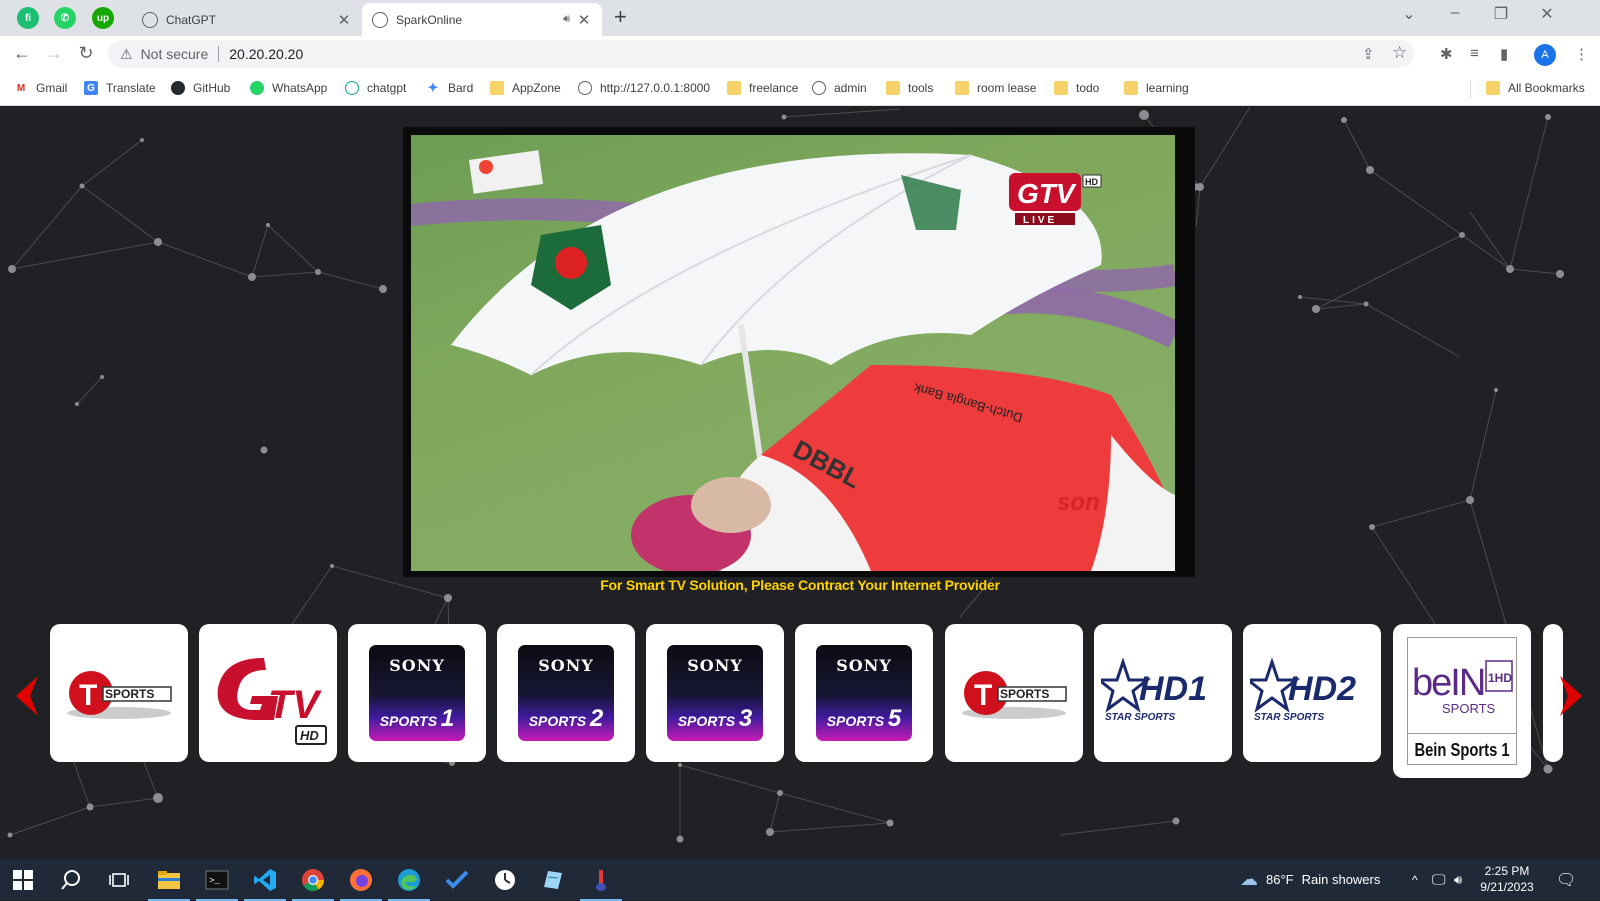 This screenshot has height=901, width=1600. What do you see at coordinates (433, 87) in the screenshot?
I see `bard-icon: ✦` at bounding box center [433, 87].